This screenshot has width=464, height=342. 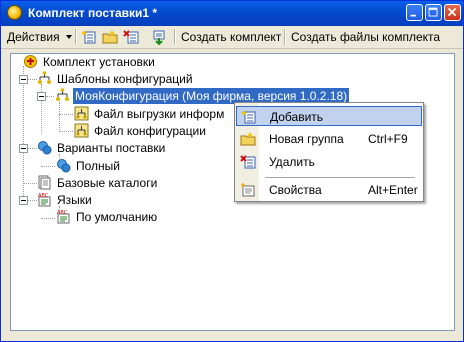 What do you see at coordinates (329, 116) in the screenshot?
I see `menu-item-add: Добавить` at bounding box center [329, 116].